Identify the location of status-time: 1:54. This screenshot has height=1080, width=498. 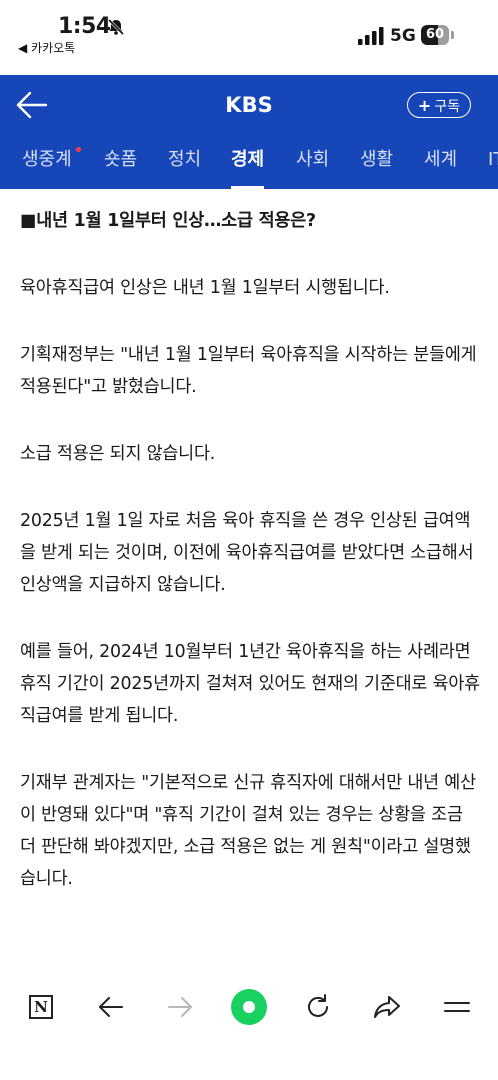
(84, 26).